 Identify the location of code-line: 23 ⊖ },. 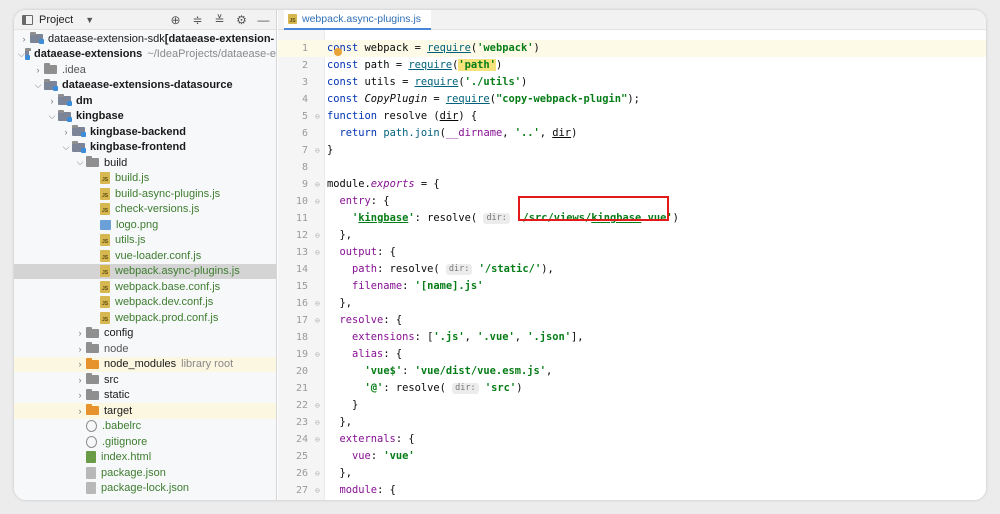
(632, 422).